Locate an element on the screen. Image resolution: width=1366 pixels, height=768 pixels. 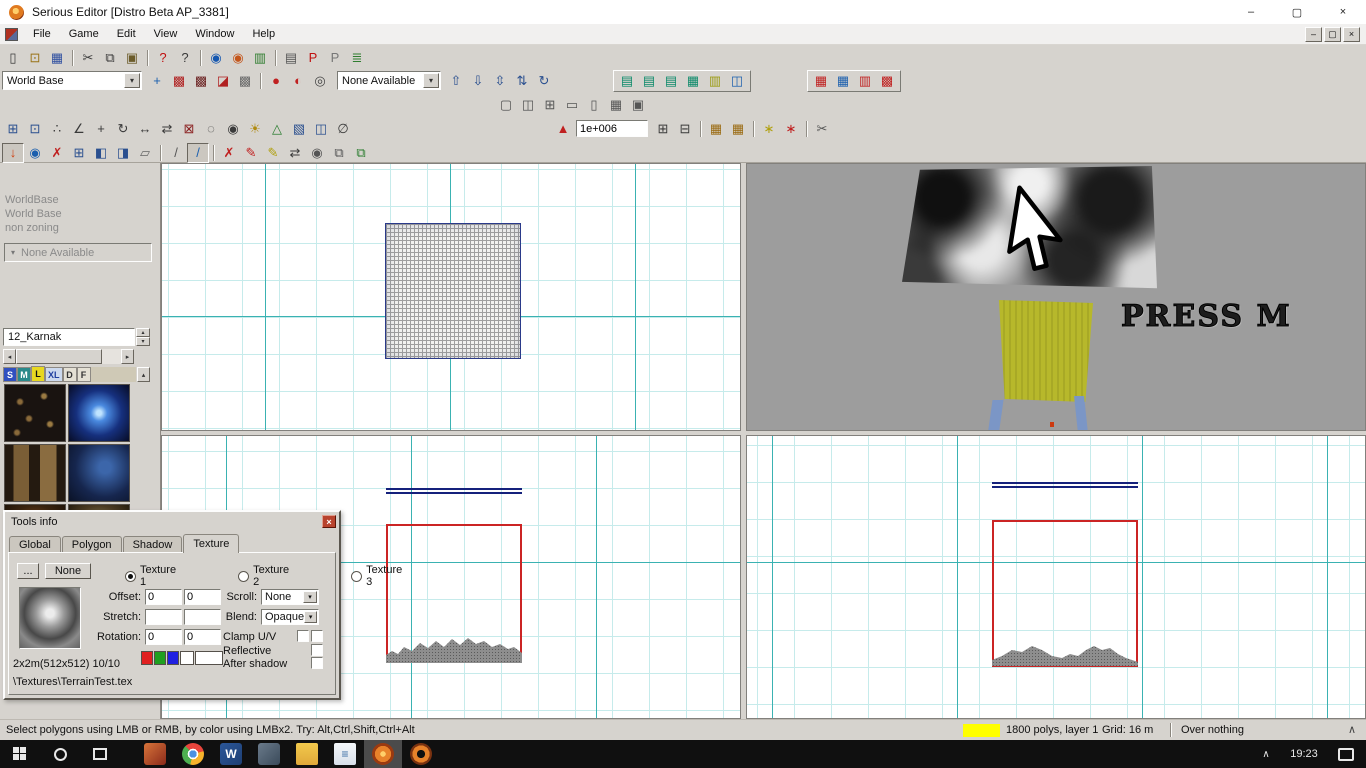
rotate-cw-icon: ↻ is located at coordinates (544, 81).